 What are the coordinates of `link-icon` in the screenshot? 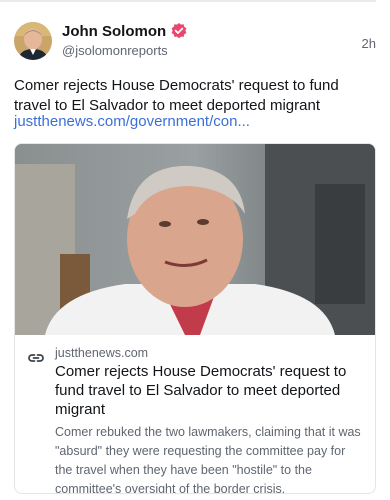 It's located at (36, 358).